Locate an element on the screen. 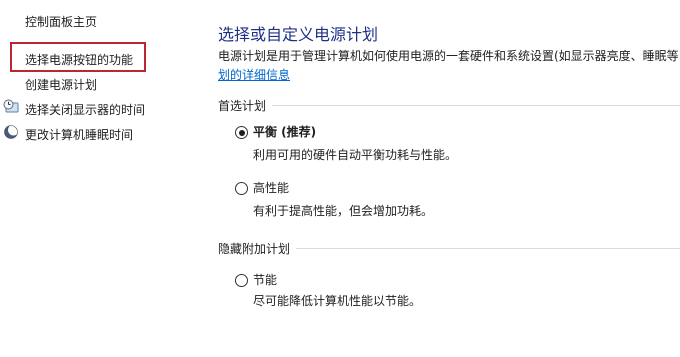  monitor-clock-icon is located at coordinates (11, 106).